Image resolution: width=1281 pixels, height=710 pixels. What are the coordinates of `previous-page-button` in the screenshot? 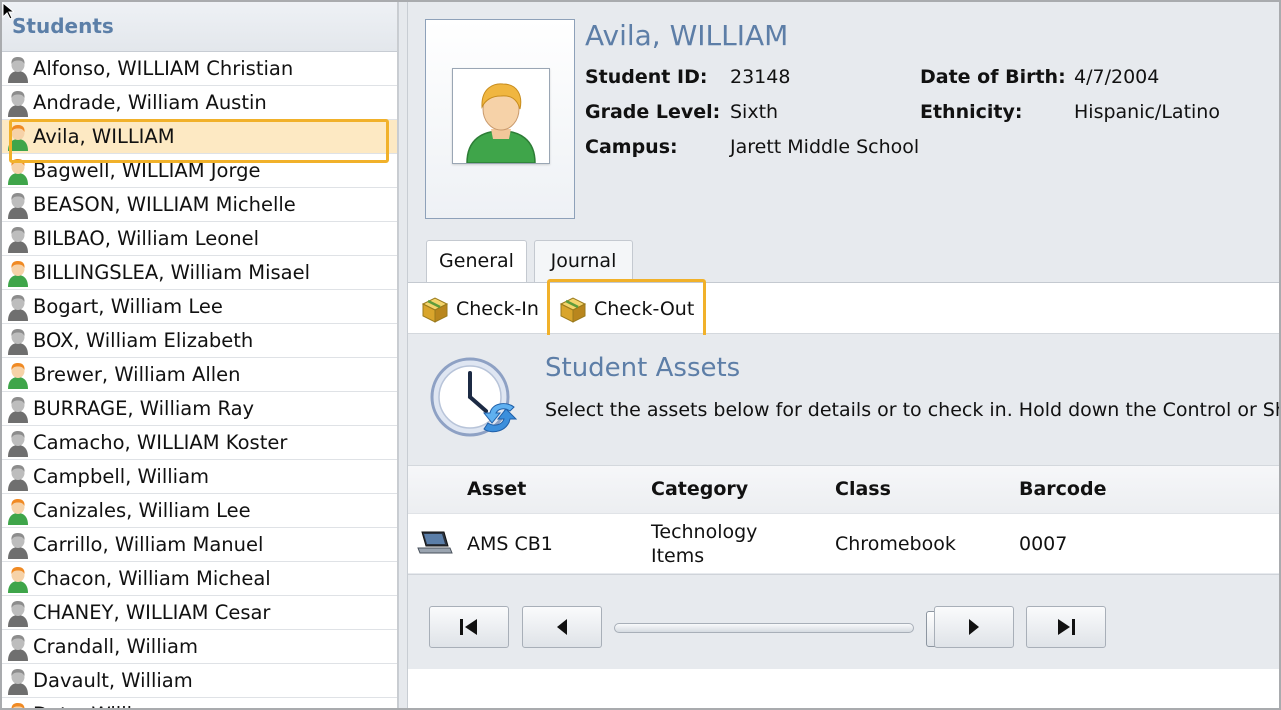 It's located at (562, 627).